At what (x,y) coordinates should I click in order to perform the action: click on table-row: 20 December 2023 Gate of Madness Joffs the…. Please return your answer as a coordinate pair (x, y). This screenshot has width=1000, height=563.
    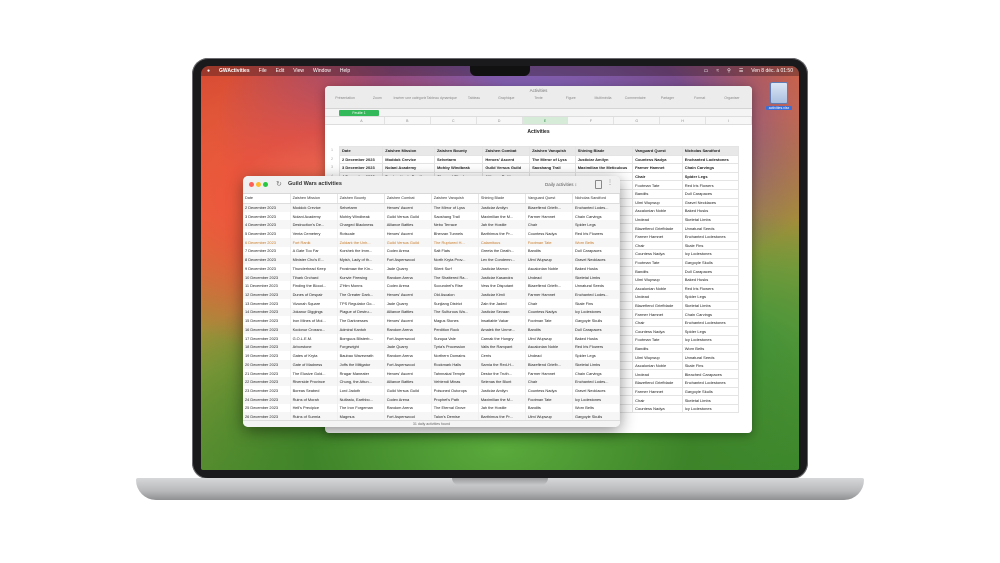
    Looking at the image, I should click on (431, 364).